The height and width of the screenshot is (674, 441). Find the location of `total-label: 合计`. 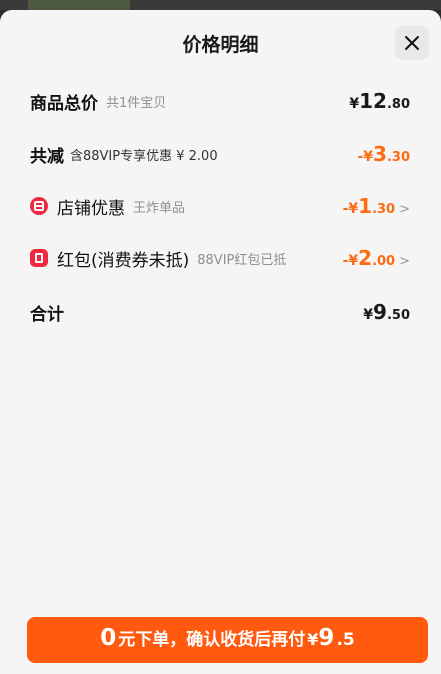

total-label: 合计 is located at coordinates (47, 314).